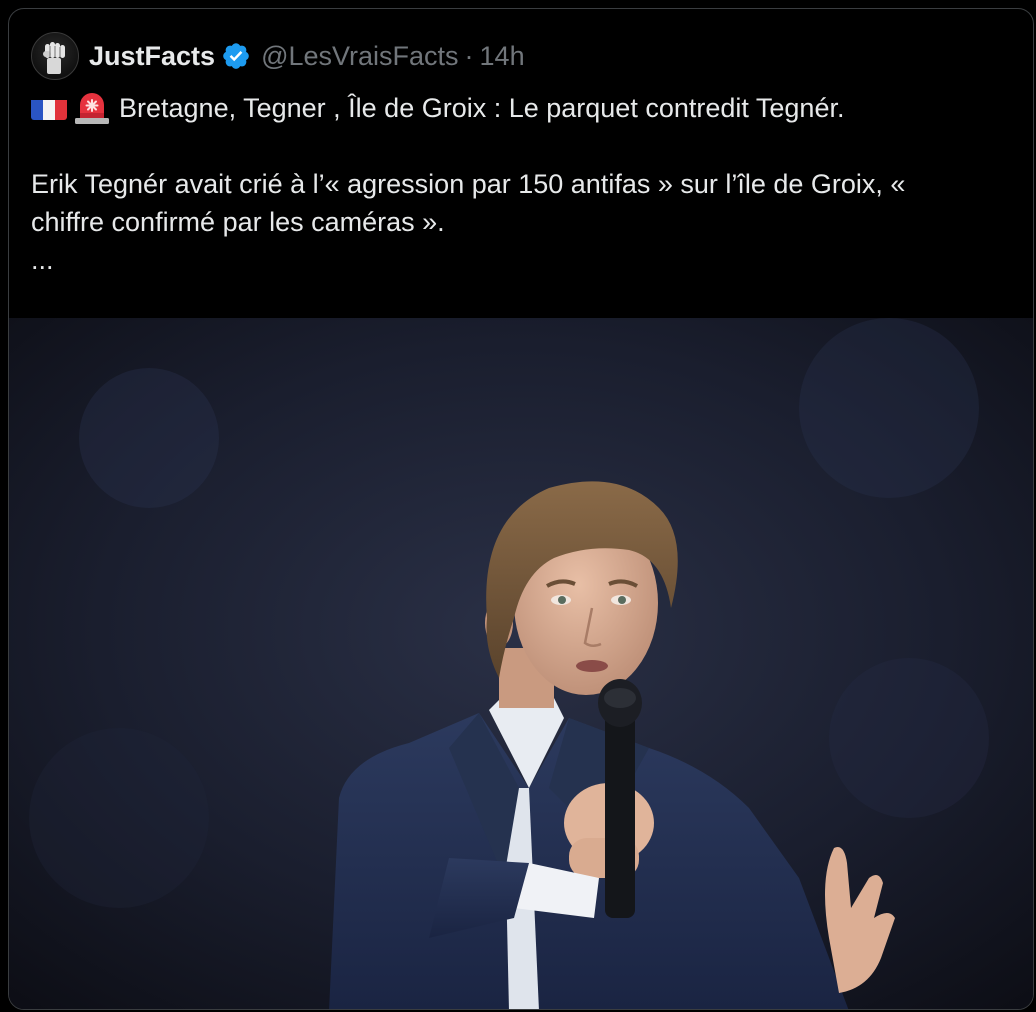 This screenshot has height=1012, width=1036. I want to click on avatar, so click(55, 56).